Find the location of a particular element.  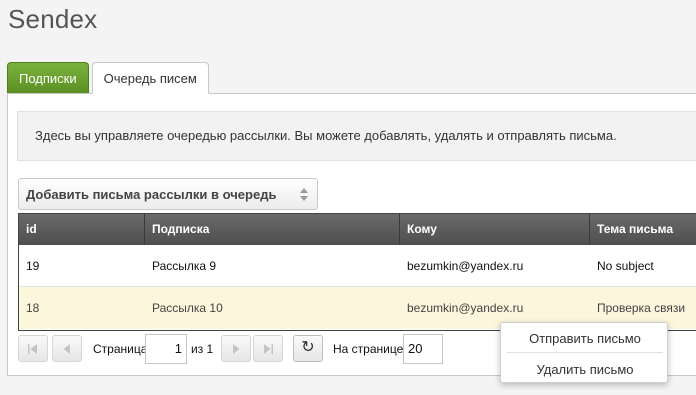

select-arrows-icon is located at coordinates (304, 195).